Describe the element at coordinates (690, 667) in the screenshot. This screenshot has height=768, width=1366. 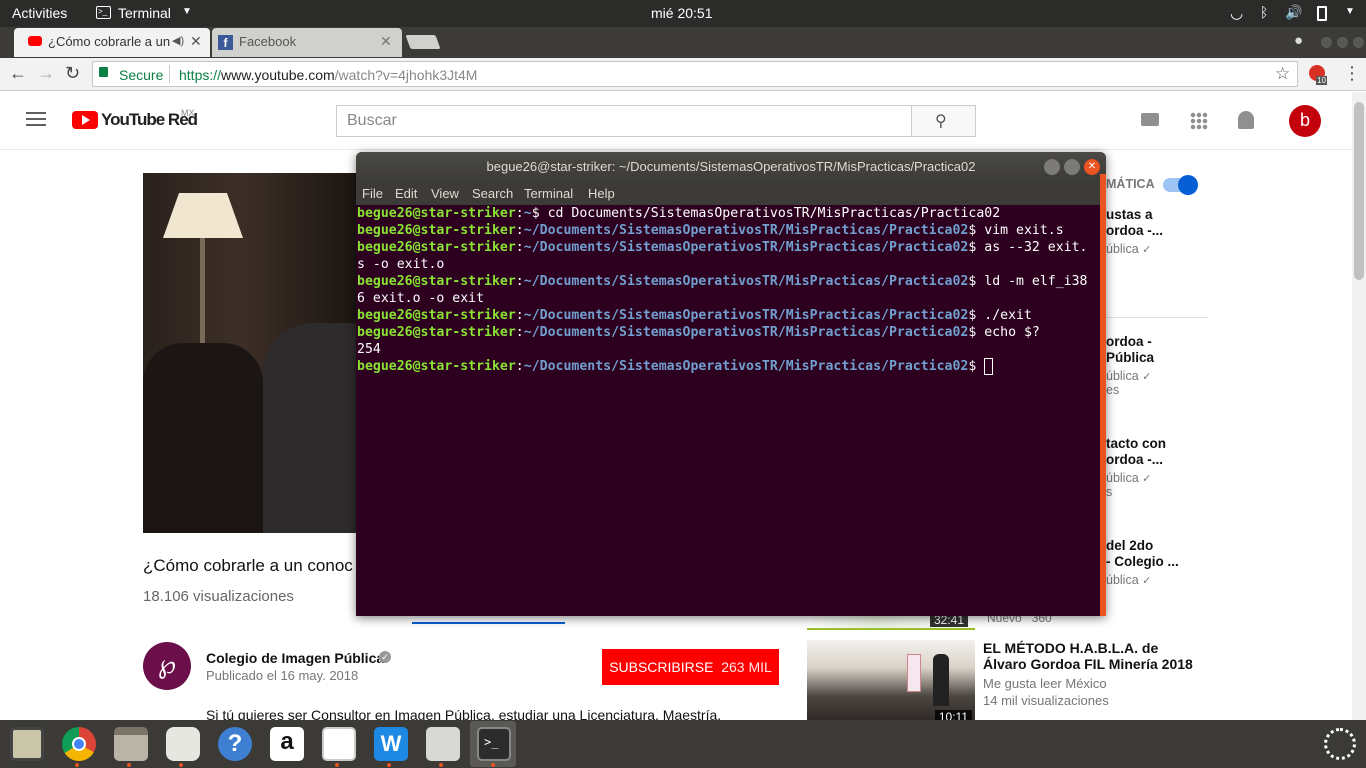
I see `subscribe-button: SUBSCRIBIRSE 263 MIL` at that location.